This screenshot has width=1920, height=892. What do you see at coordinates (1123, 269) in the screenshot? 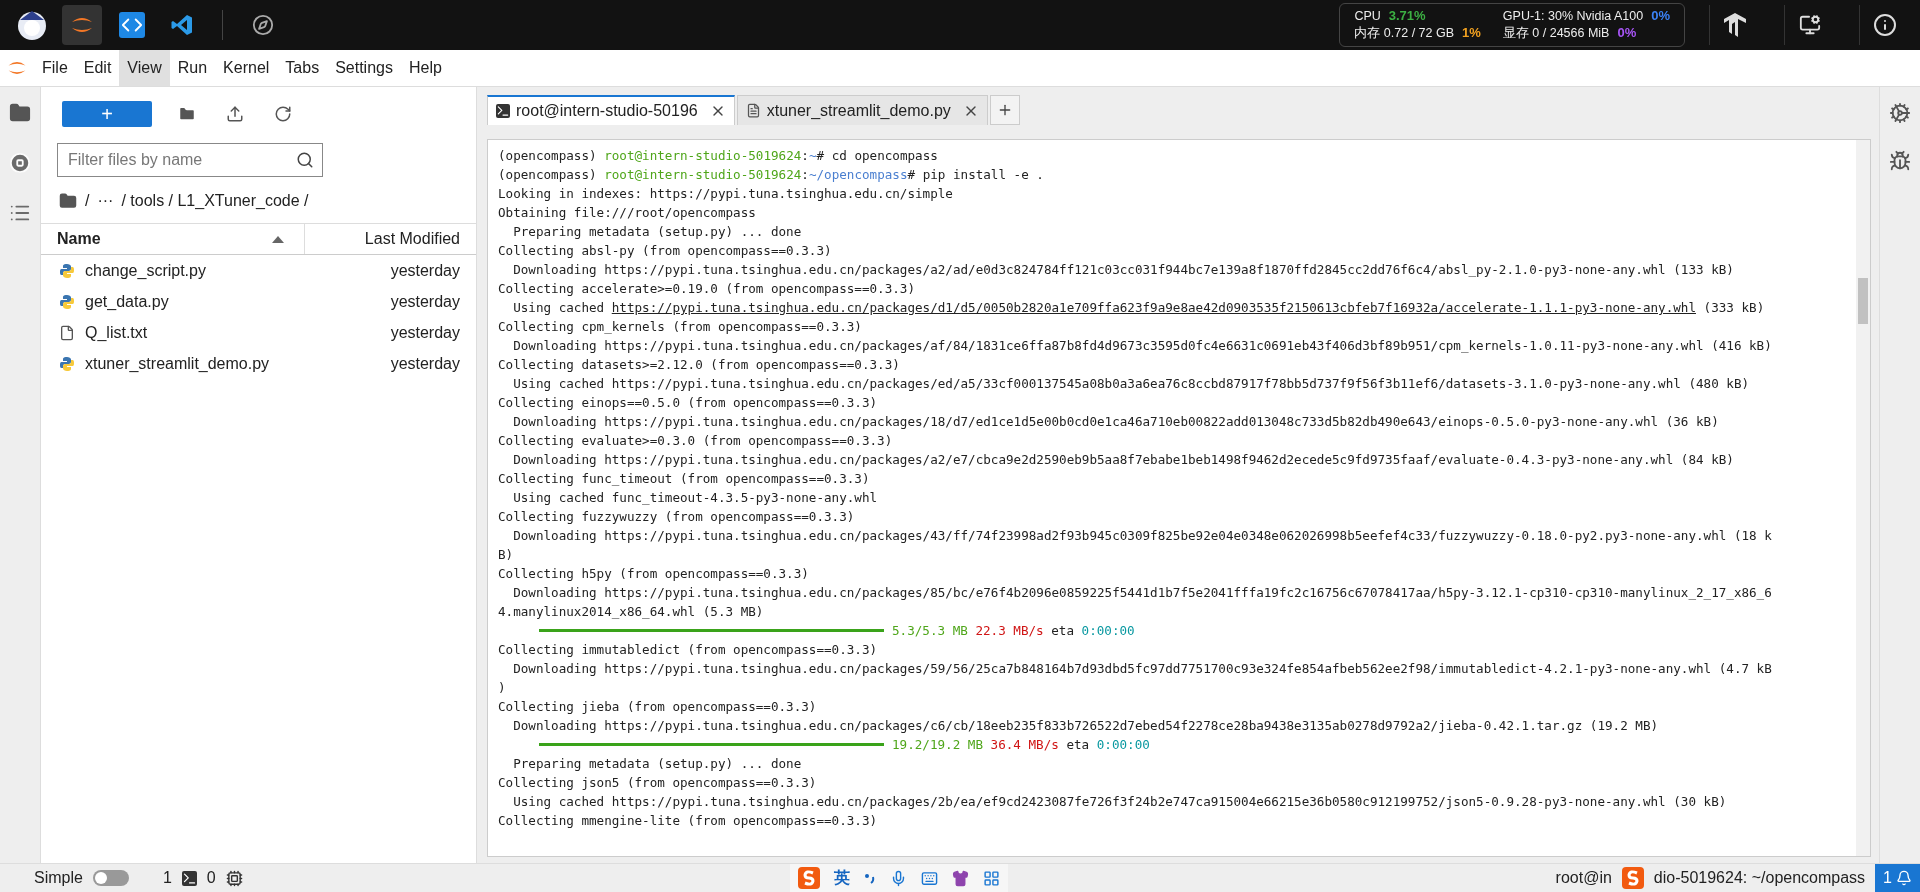
I see `terminal-line: Downloading https://pypi.tuna.tsinghua.edu.cn/packages/a2/ad/e0d3c824784ff121c03cc031f944bc7e139a8f1870ffd2845cc2dd76f6c4/absl_py-2.1.0-py3-none-any.whl (133 kB)` at bounding box center [1123, 269].